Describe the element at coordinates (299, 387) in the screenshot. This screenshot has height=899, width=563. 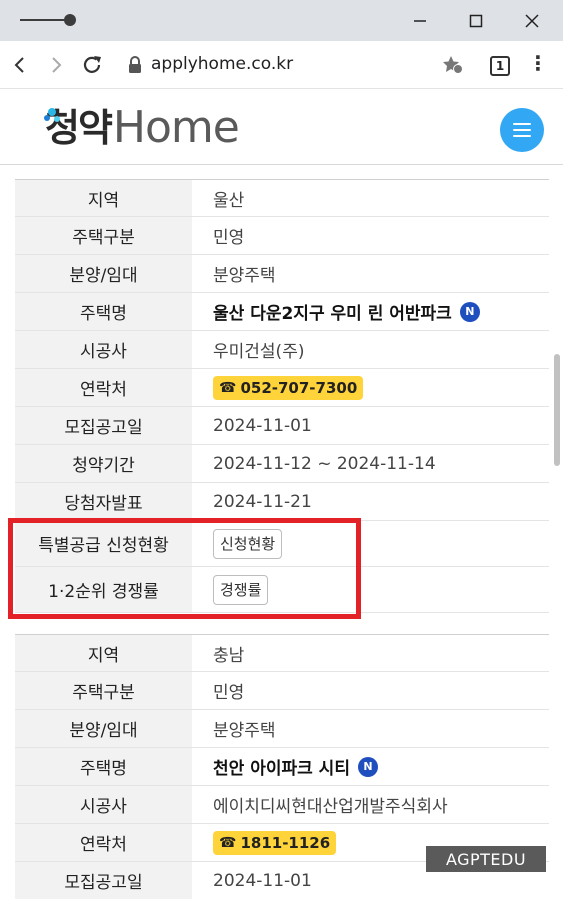
I see `phone-number-text: 052-707-7300` at that location.